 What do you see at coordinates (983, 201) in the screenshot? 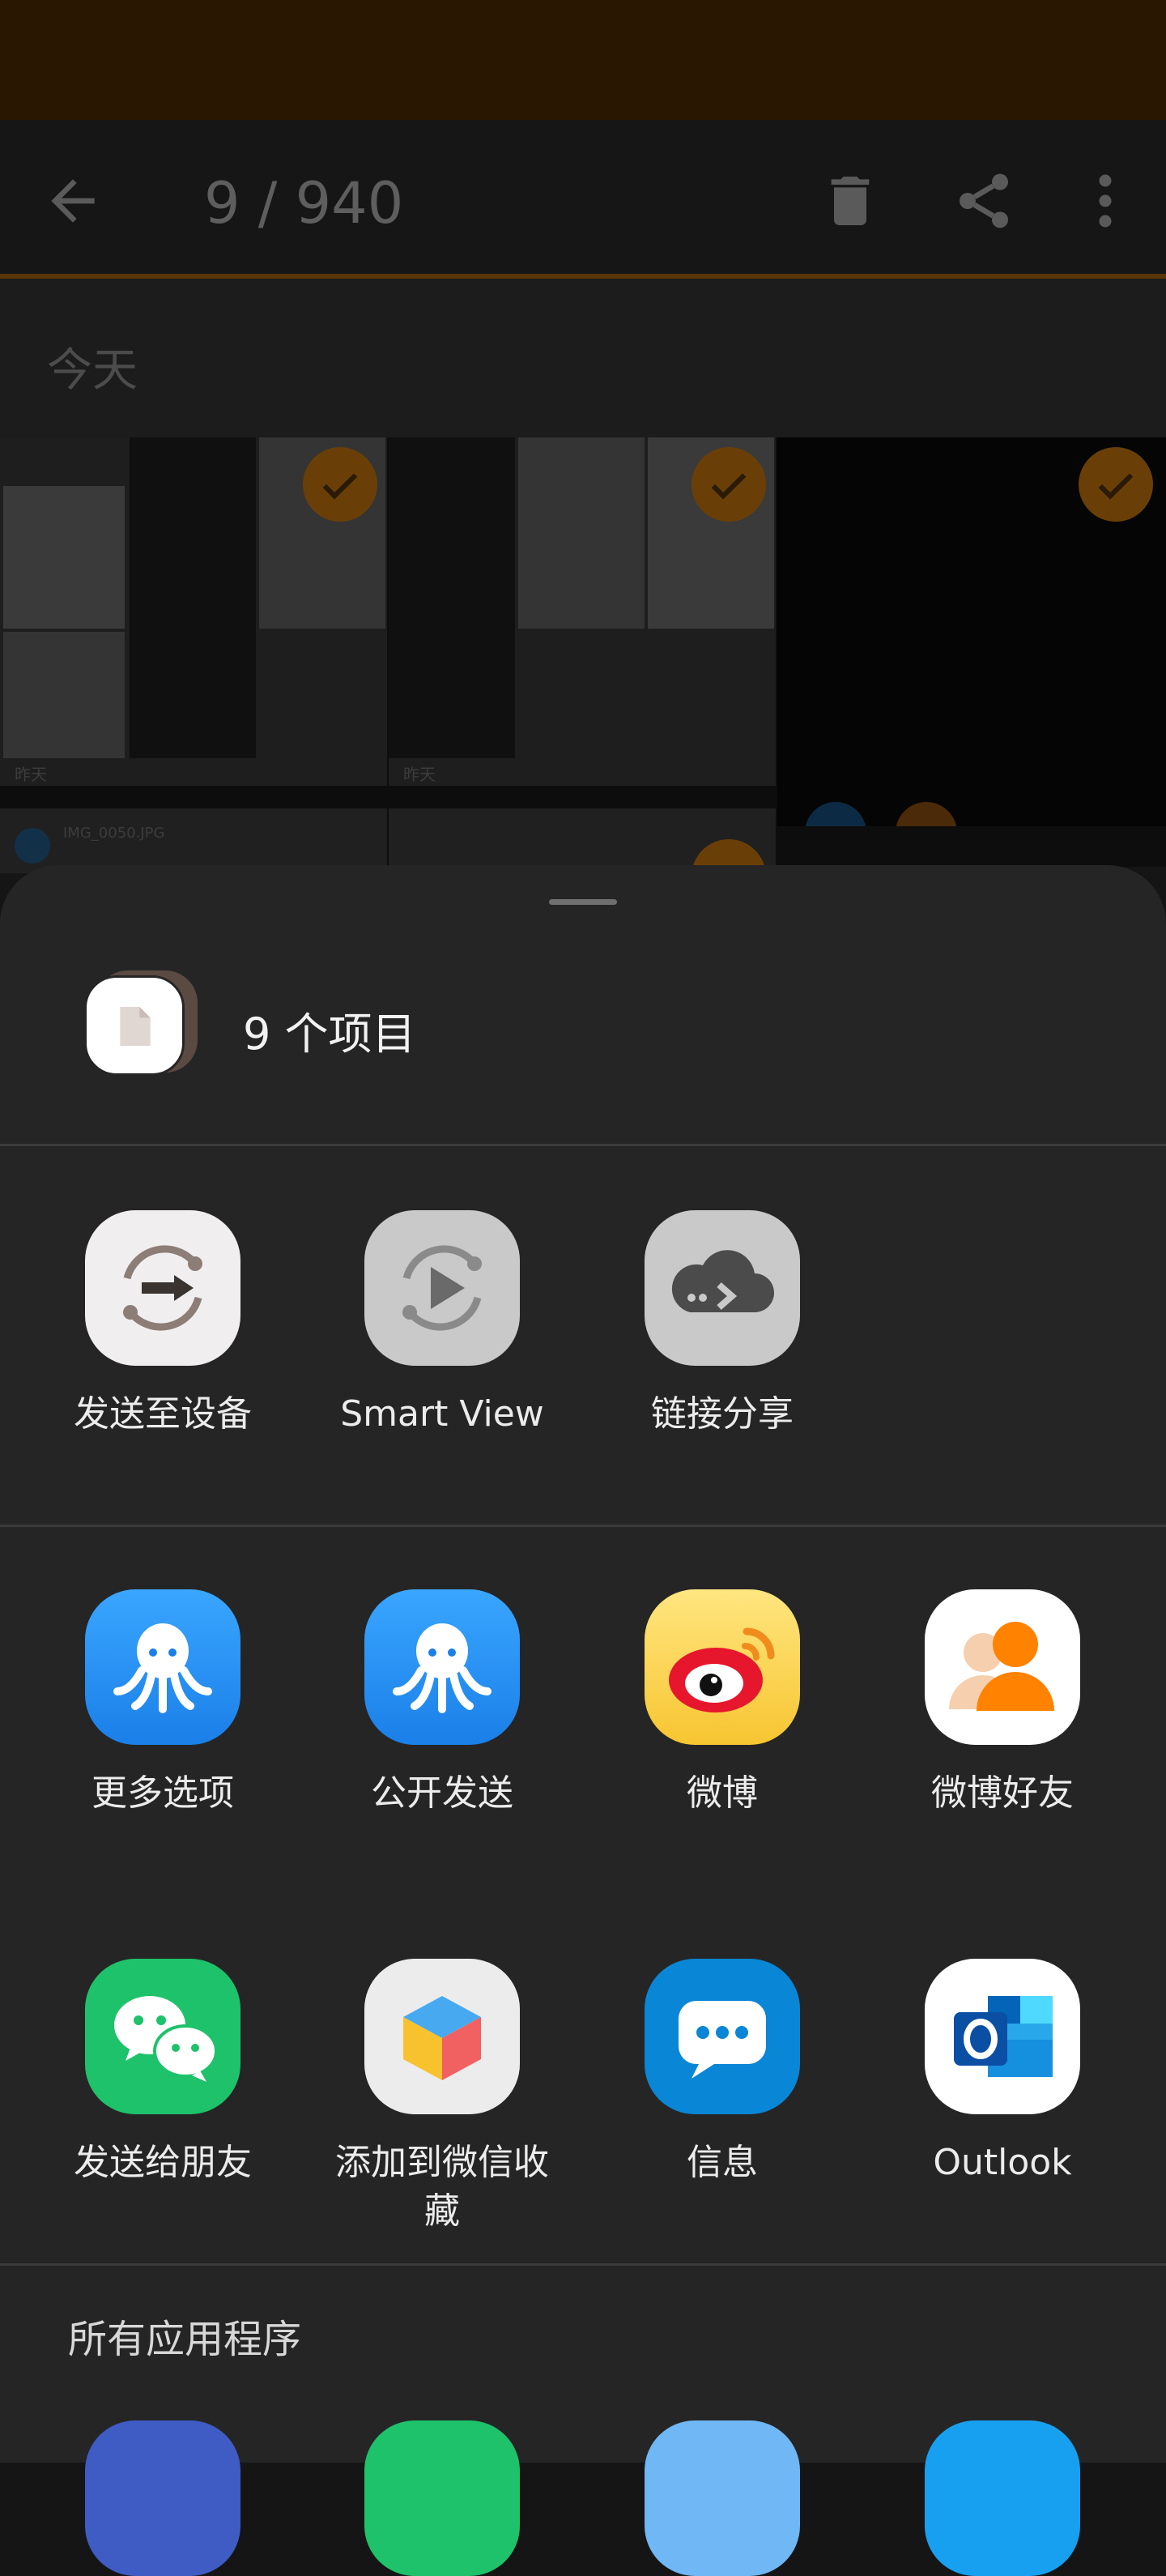
I see `share-icon` at bounding box center [983, 201].